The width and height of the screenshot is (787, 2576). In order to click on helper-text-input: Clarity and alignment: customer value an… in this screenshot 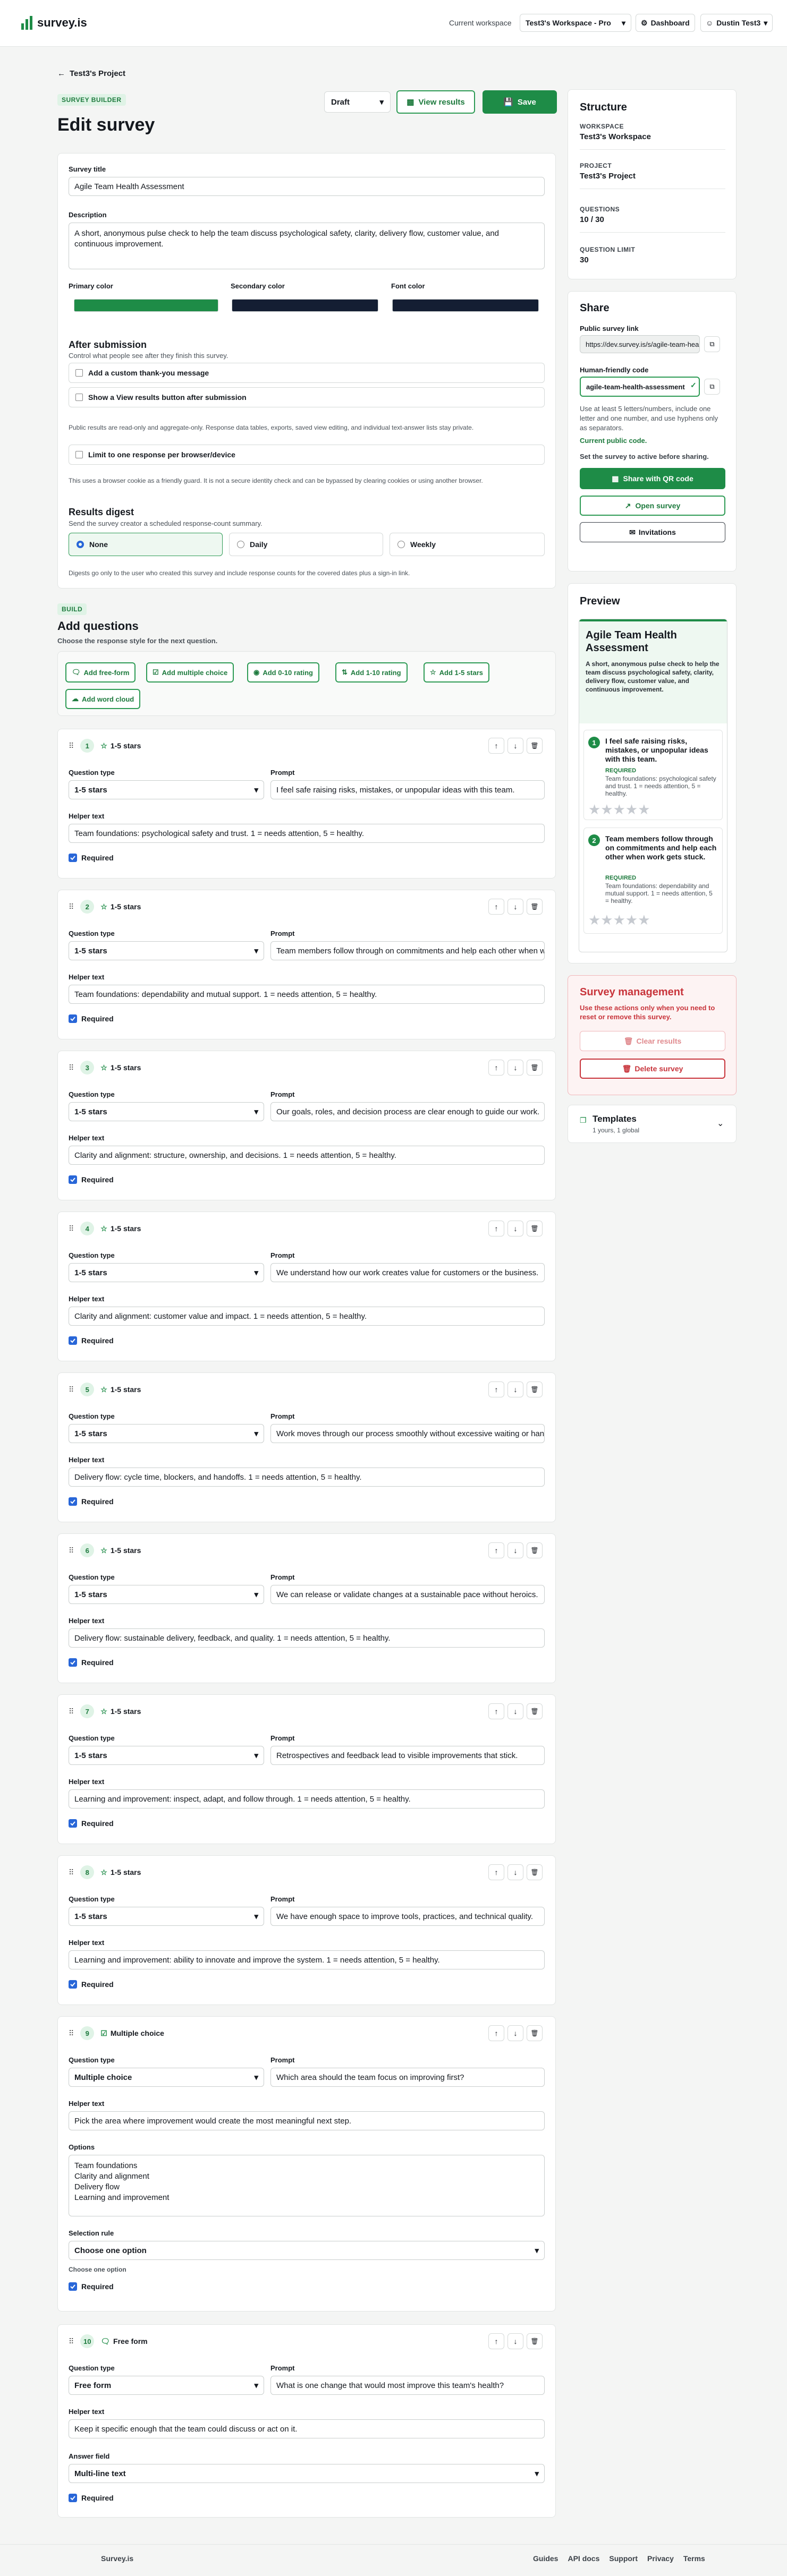, I will do `click(307, 1317)`.